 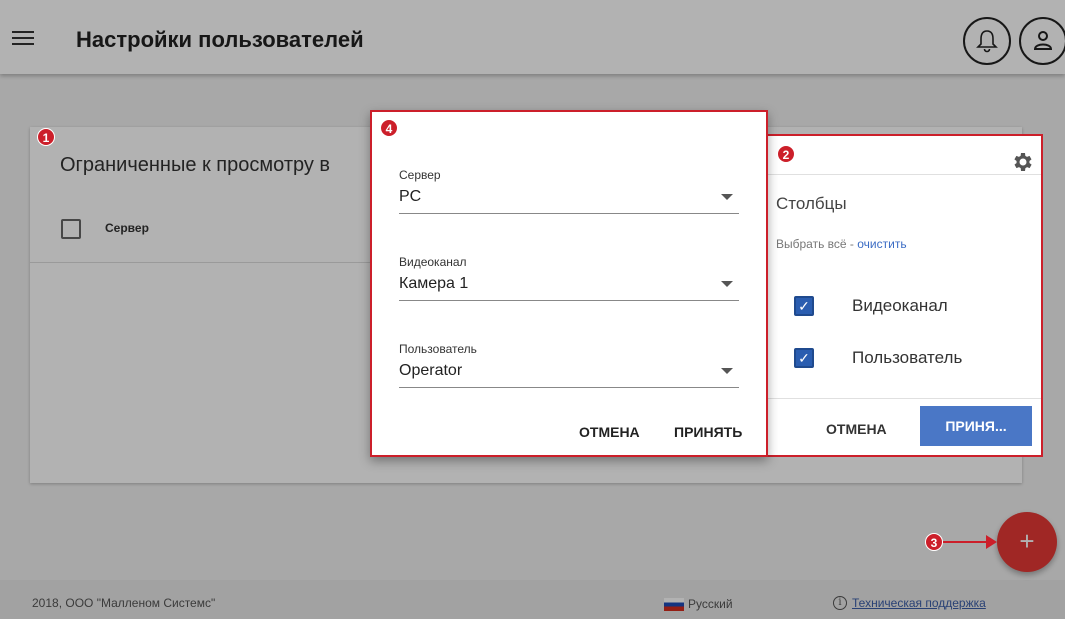 I want to click on select-actions: Выбрать всё - очистить, so click(x=841, y=244).